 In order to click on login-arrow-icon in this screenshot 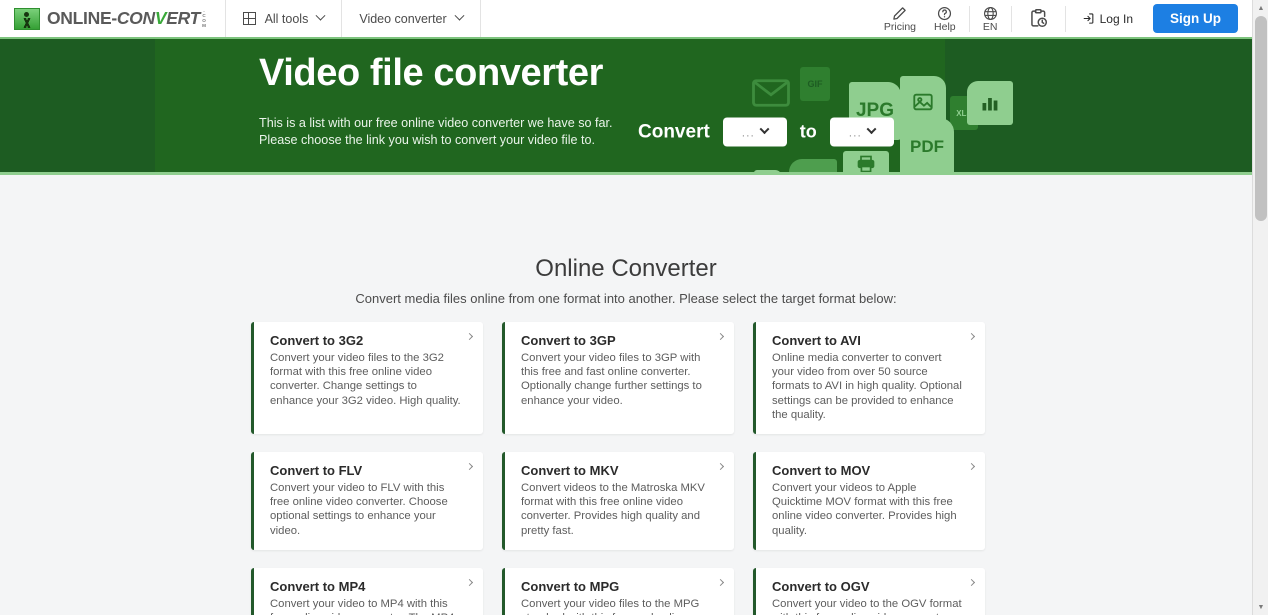, I will do `click(1088, 18)`.